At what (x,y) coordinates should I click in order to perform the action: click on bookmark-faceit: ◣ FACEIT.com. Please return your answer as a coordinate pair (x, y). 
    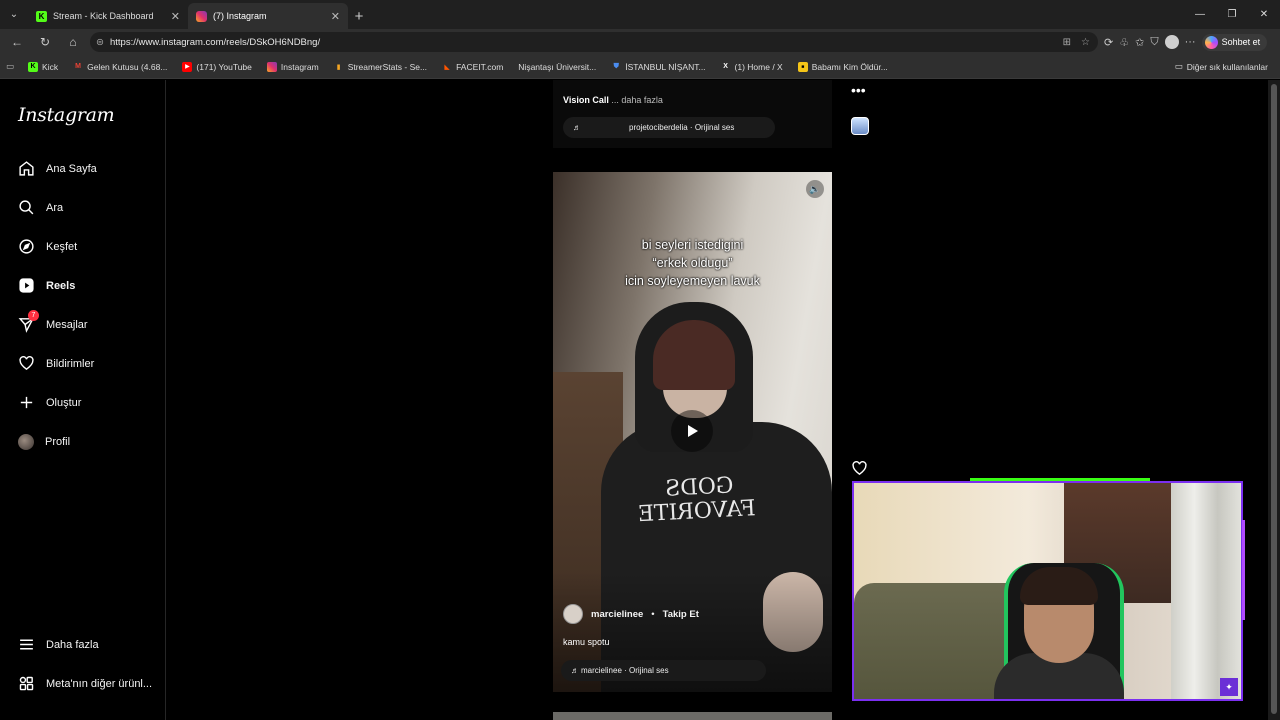
    Looking at the image, I should click on (472, 67).